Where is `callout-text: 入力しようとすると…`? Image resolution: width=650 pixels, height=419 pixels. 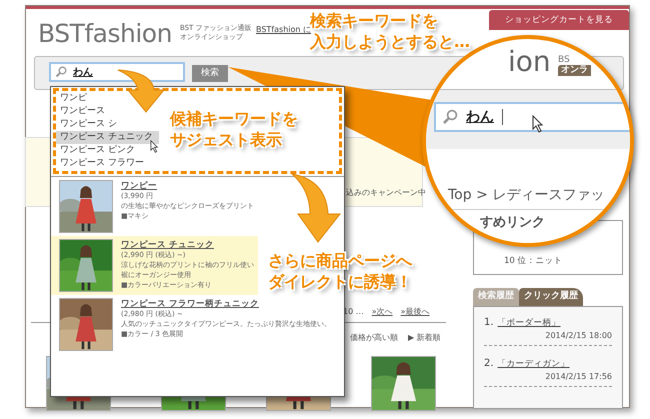
callout-text: 入力しようとすると… is located at coordinates (390, 42).